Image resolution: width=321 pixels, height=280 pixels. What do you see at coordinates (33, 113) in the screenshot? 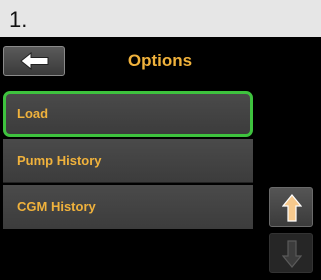
I see `menu-item-label: Load` at bounding box center [33, 113].